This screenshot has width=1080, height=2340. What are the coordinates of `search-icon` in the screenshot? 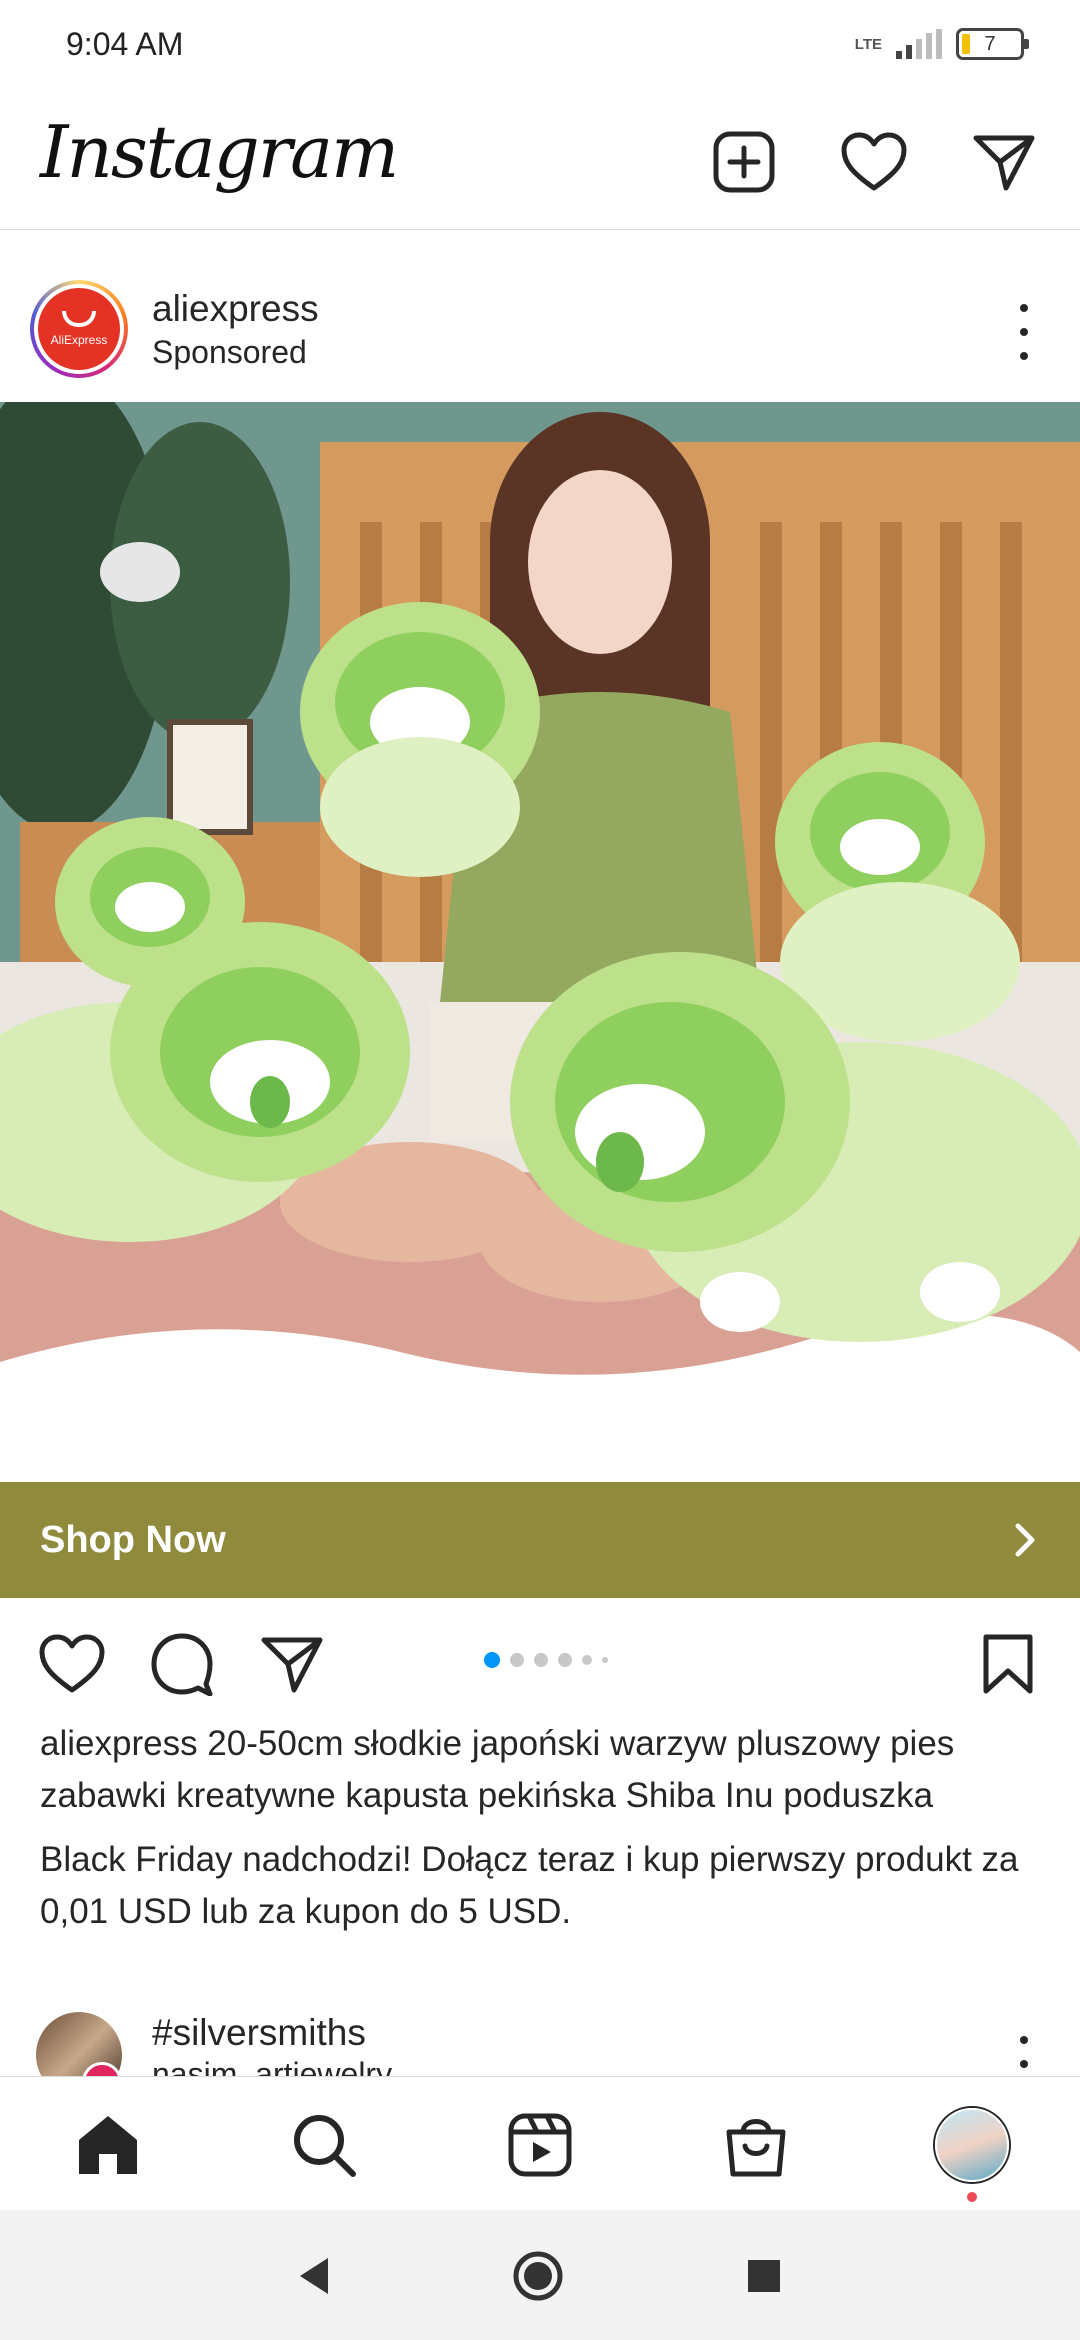 It's located at (324, 2145).